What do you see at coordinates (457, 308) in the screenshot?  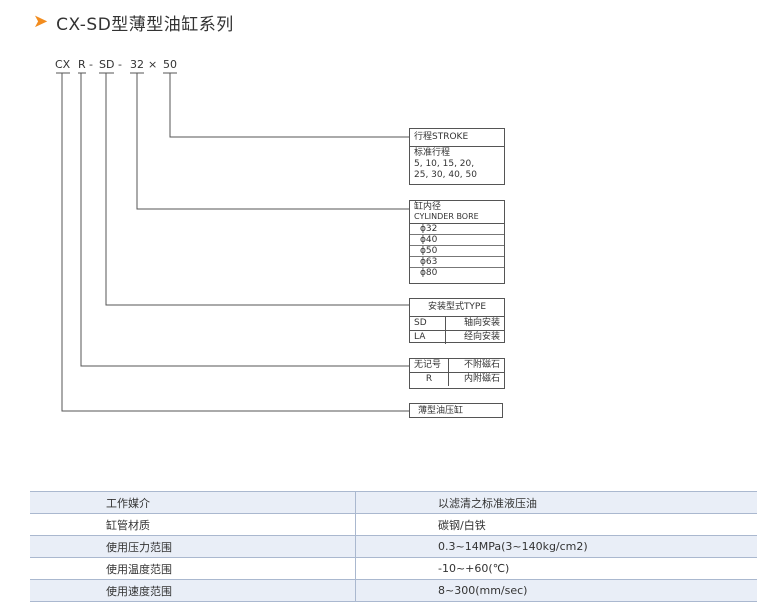 I see `mount-header: 安装型式TYPE` at bounding box center [457, 308].